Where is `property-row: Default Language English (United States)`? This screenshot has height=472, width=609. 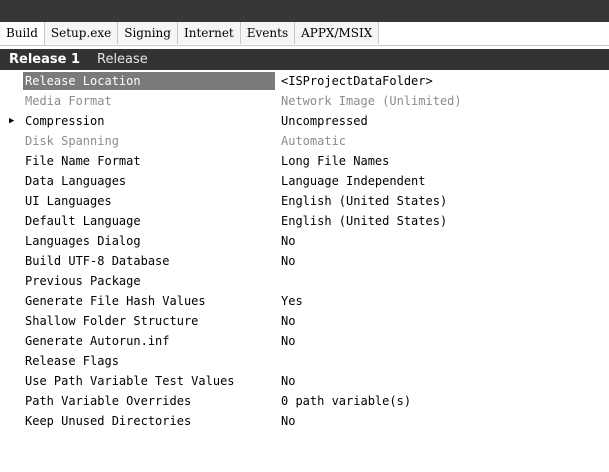
property-row: Default Language English (United States) is located at coordinates (304, 221).